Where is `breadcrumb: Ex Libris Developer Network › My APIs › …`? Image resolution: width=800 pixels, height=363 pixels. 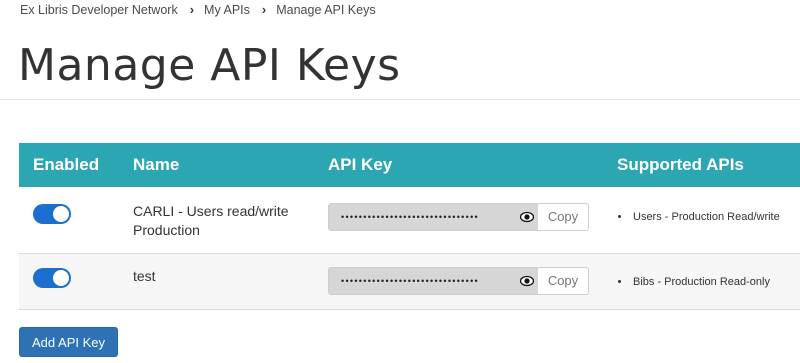
breadcrumb: Ex Libris Developer Network › My APIs › … is located at coordinates (198, 9).